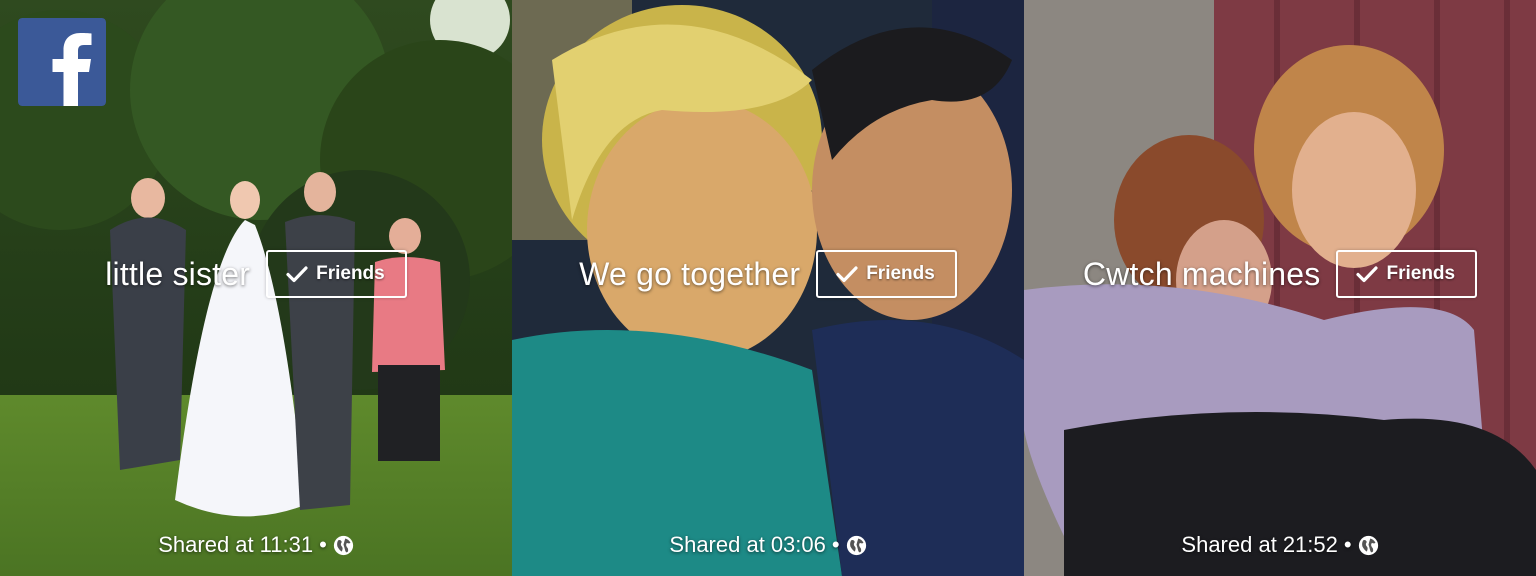 This screenshot has height=576, width=1536. I want to click on shared-info: Shared at 21:52 •, so click(1280, 545).